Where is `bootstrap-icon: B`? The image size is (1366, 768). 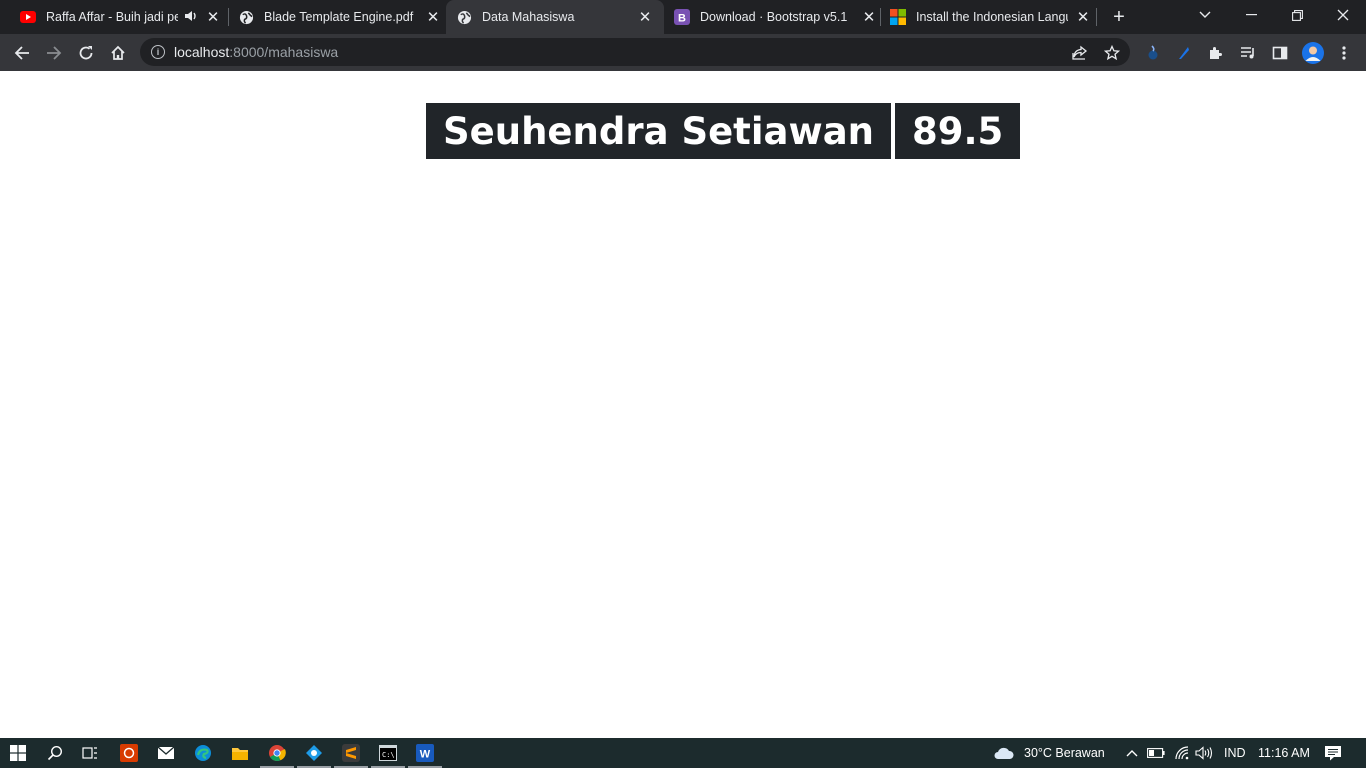
bootstrap-icon: B is located at coordinates (682, 17).